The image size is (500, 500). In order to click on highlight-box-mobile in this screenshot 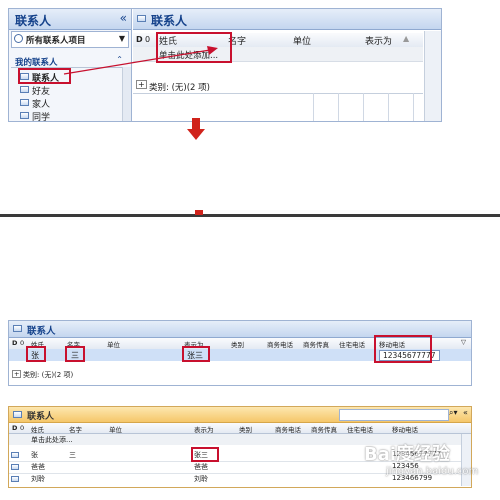, I will do `click(403, 349)`.